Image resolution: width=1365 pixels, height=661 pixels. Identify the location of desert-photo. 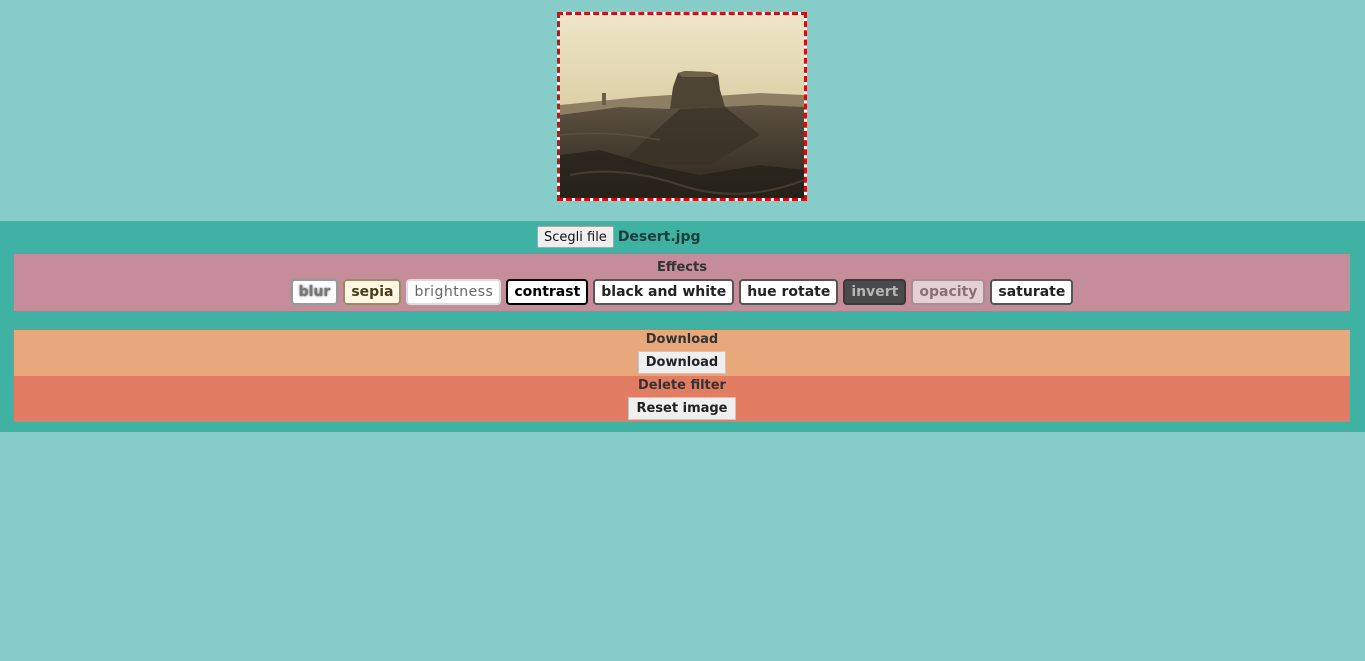
(682, 106).